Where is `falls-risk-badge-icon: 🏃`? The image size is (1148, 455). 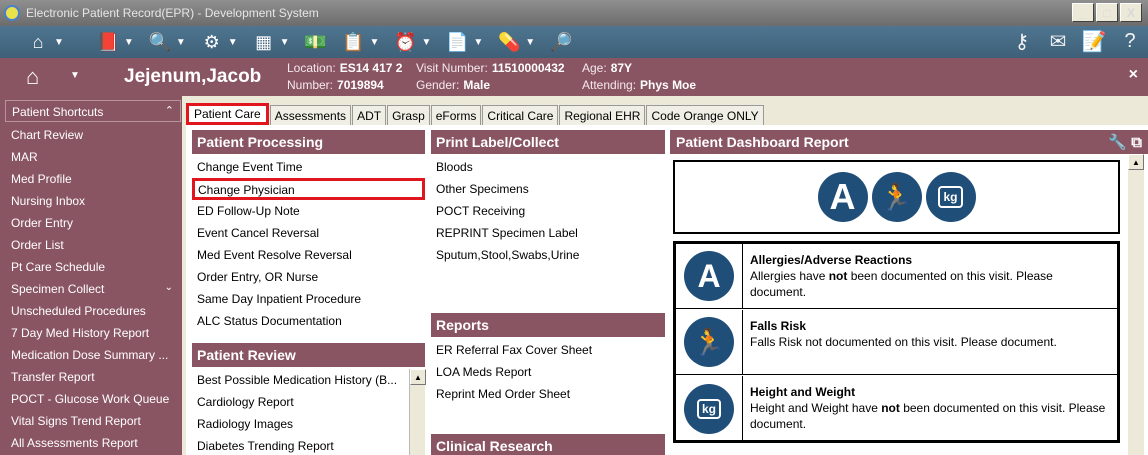 falls-risk-badge-icon: 🏃 is located at coordinates (896, 197).